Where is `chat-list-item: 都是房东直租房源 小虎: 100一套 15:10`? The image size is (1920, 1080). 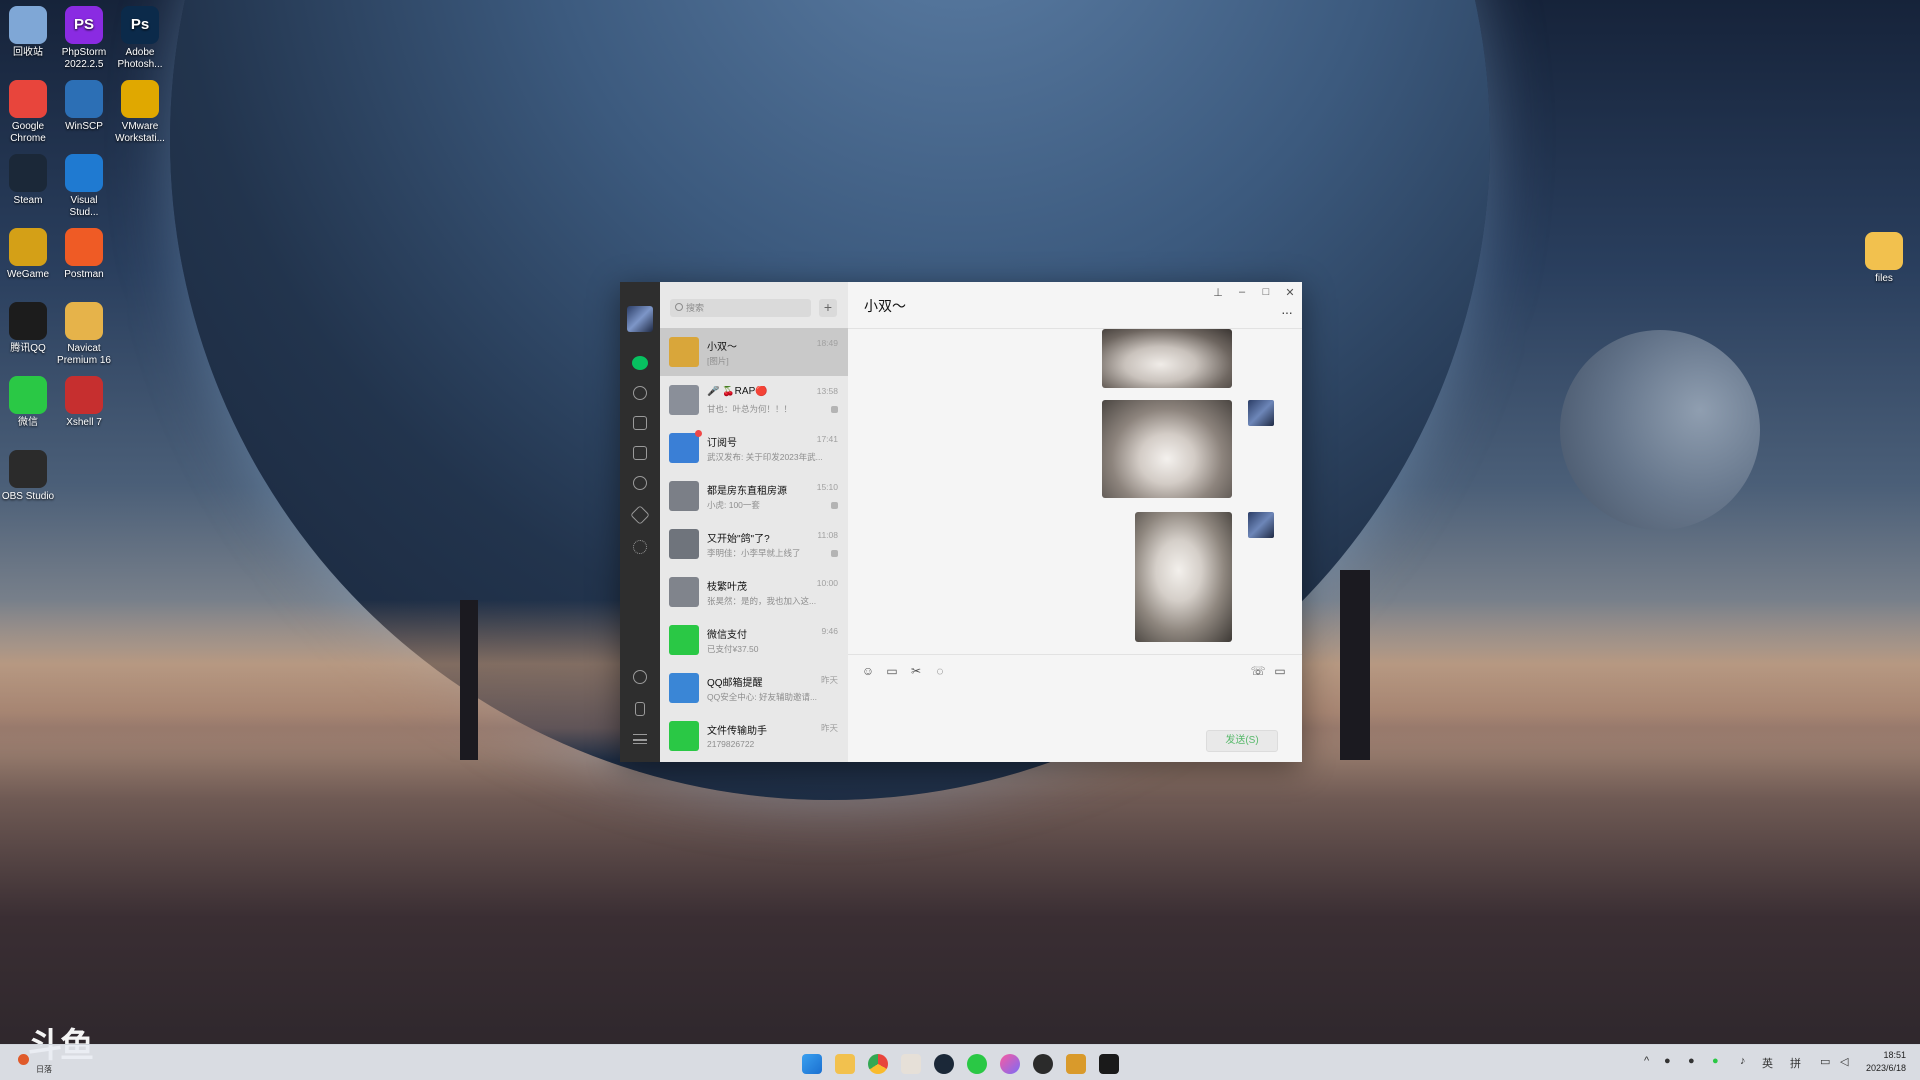 chat-list-item: 都是房东直租房源 小虎: 100一套 15:10 is located at coordinates (754, 496).